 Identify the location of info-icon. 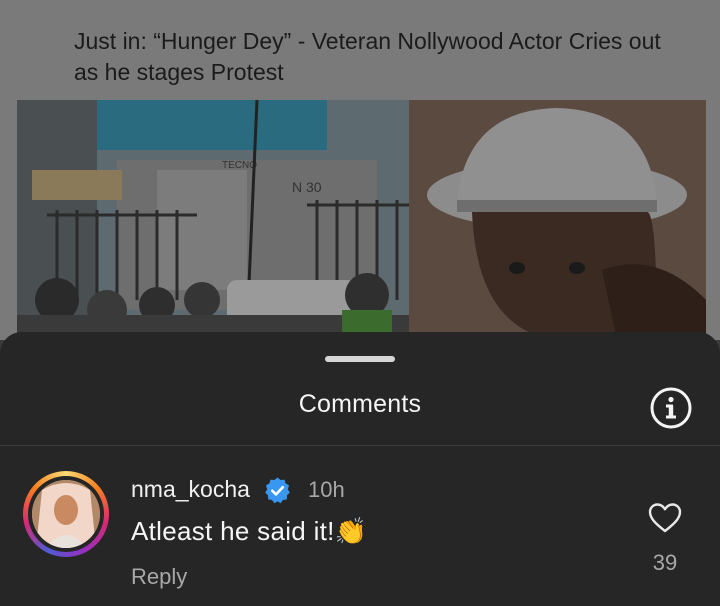
(671, 408).